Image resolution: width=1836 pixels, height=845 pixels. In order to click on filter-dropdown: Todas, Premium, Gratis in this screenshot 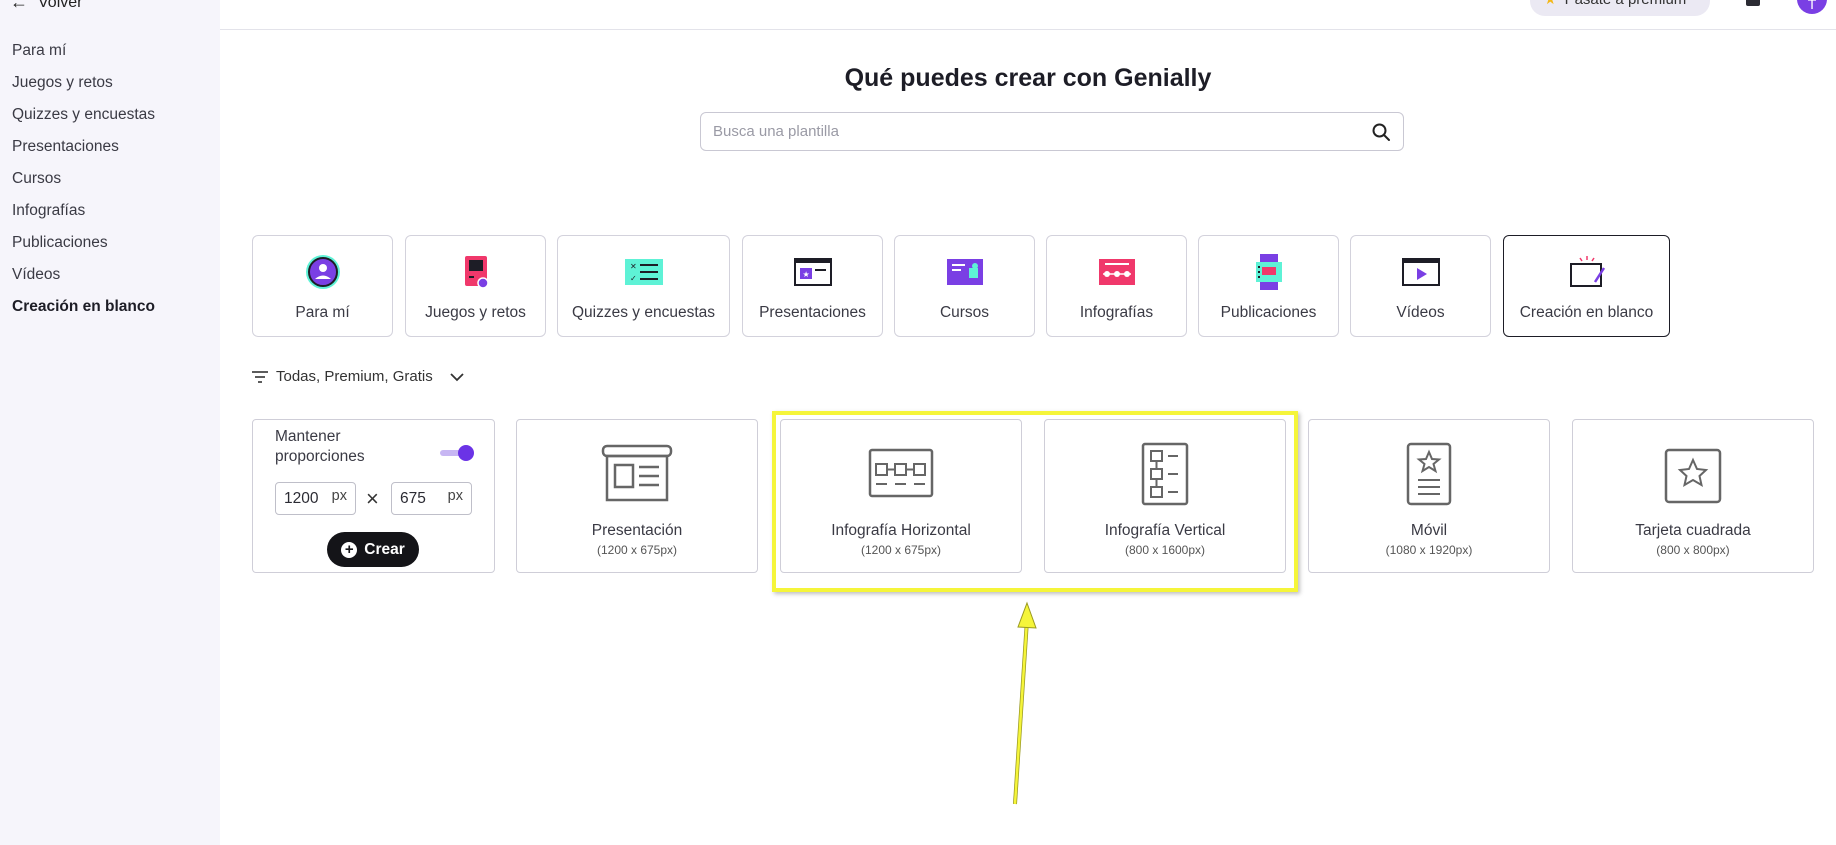, I will do `click(358, 376)`.